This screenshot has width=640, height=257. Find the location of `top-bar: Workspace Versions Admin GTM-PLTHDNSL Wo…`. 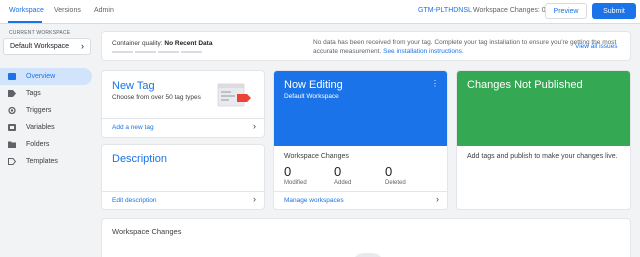

top-bar: Workspace Versions Admin GTM-PLTHDNSL Wo… is located at coordinates (320, 12).